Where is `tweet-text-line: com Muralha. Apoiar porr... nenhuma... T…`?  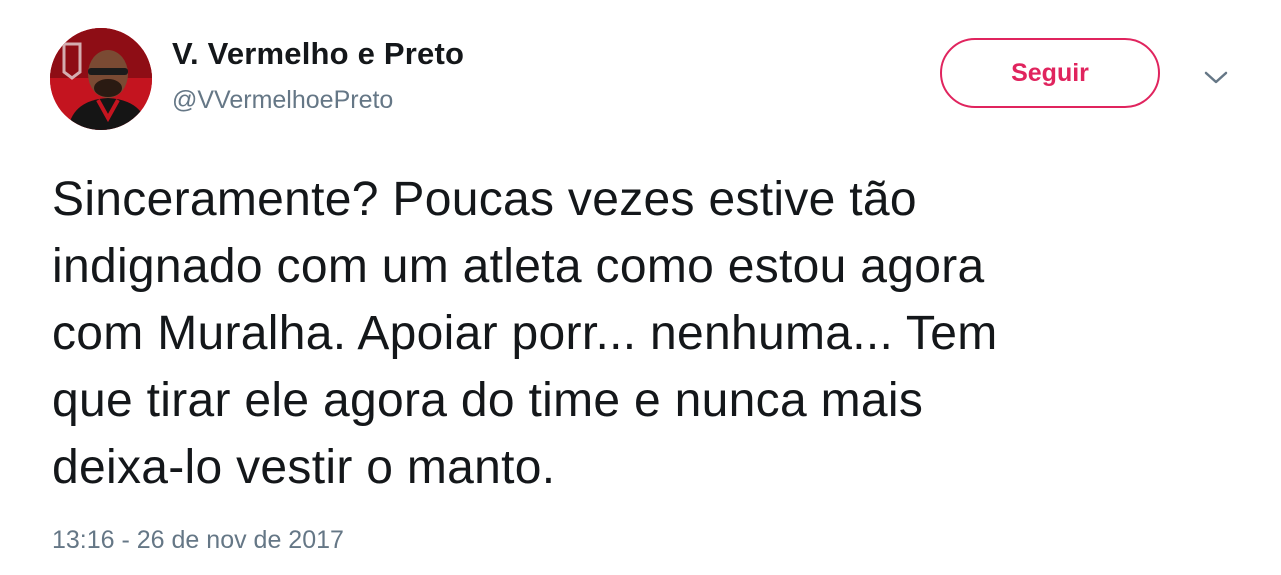
tweet-text-line: com Muralha. Apoiar porr... nenhuma... T… is located at coordinates (525, 333).